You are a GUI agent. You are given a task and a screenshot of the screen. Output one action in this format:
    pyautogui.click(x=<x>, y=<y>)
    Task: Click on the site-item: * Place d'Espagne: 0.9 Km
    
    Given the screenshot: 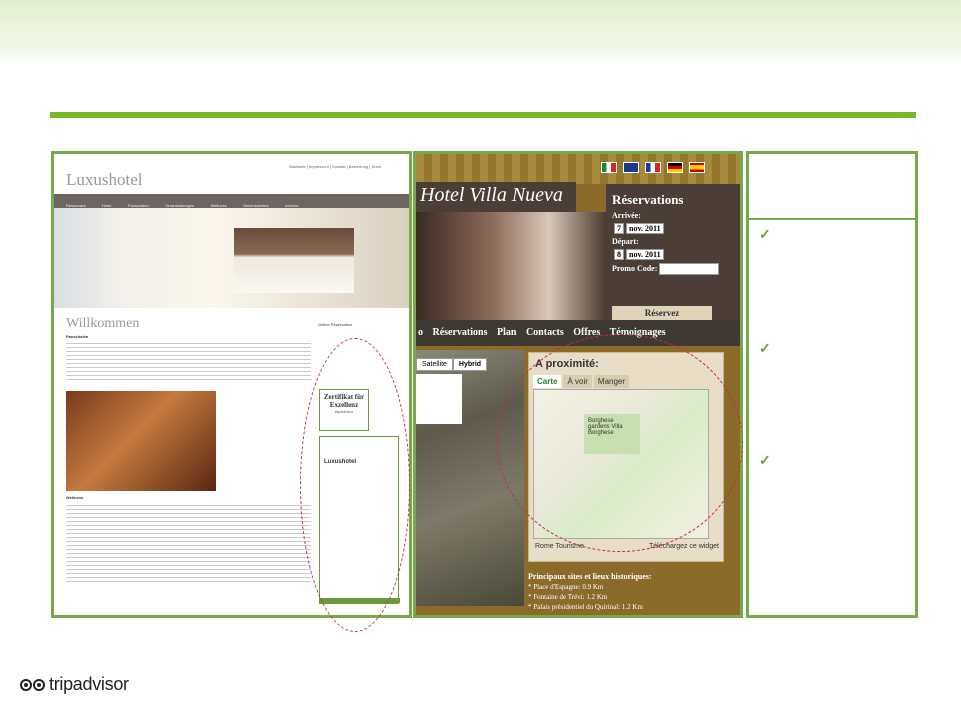 What is the action you would take?
    pyautogui.click(x=566, y=587)
    